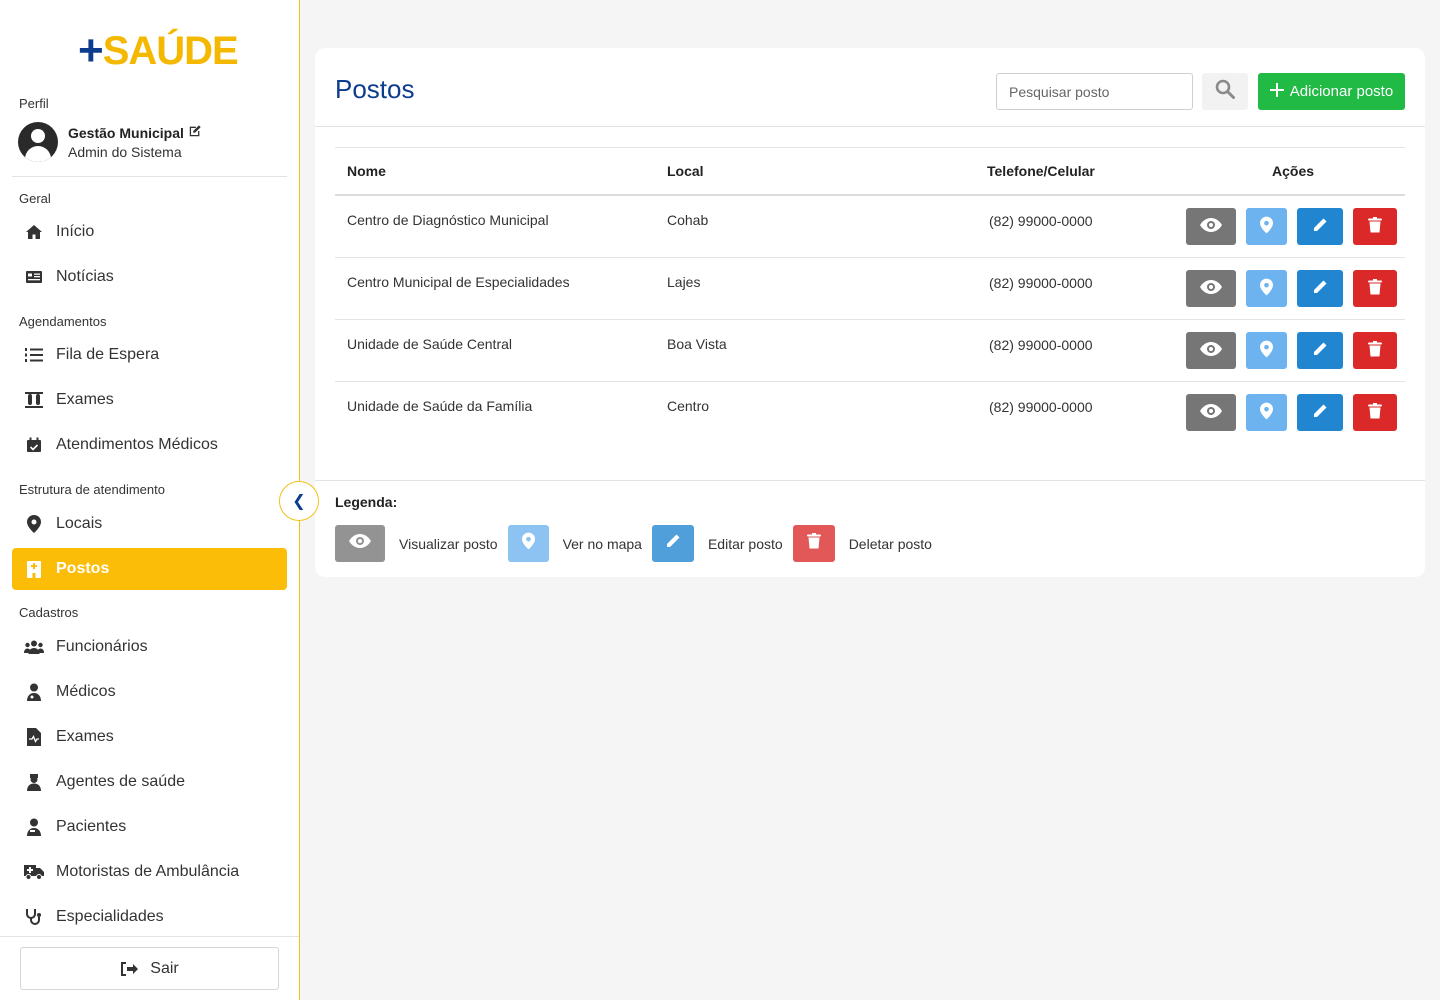 Image resolution: width=1440 pixels, height=1000 pixels. I want to click on sidebar-item-funcionarios: Funcionários, so click(149, 647).